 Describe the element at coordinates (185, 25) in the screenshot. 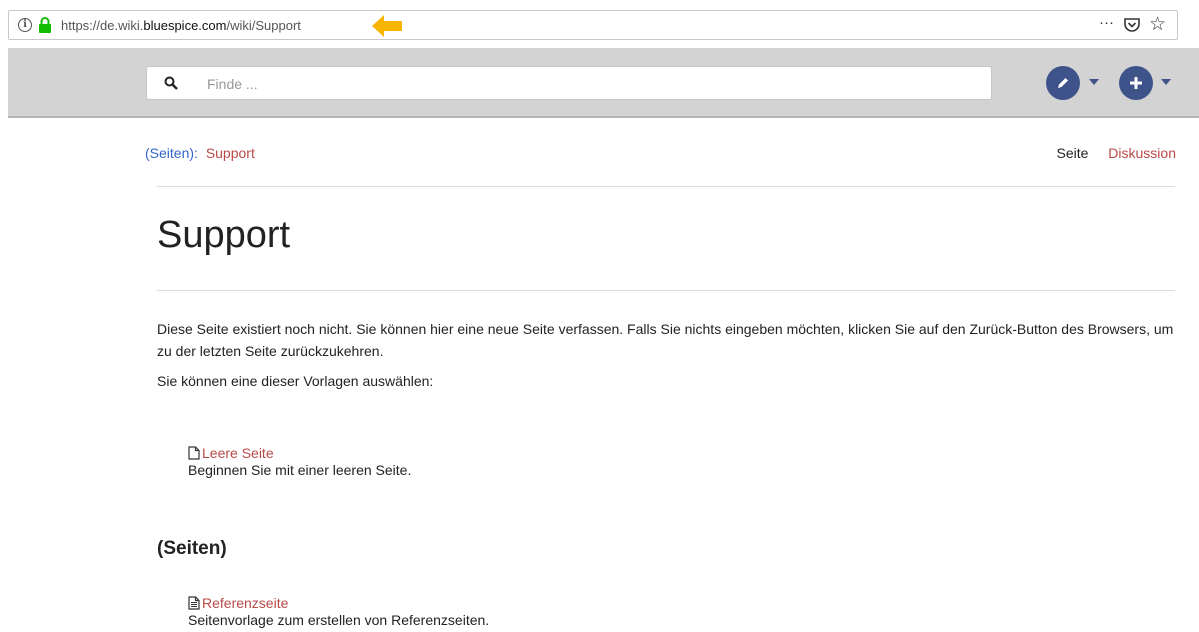

I see `url-domain: bluespice.com` at that location.